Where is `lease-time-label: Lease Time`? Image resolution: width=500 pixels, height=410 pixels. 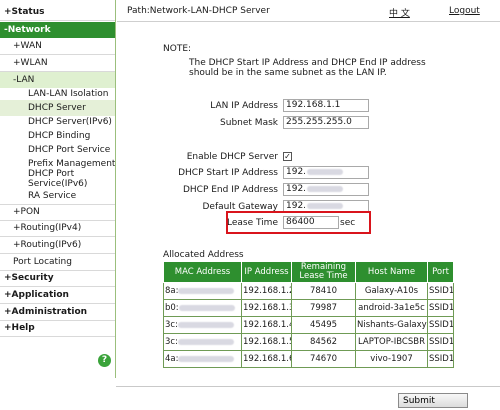 lease-time-label: Lease Time is located at coordinates (252, 223).